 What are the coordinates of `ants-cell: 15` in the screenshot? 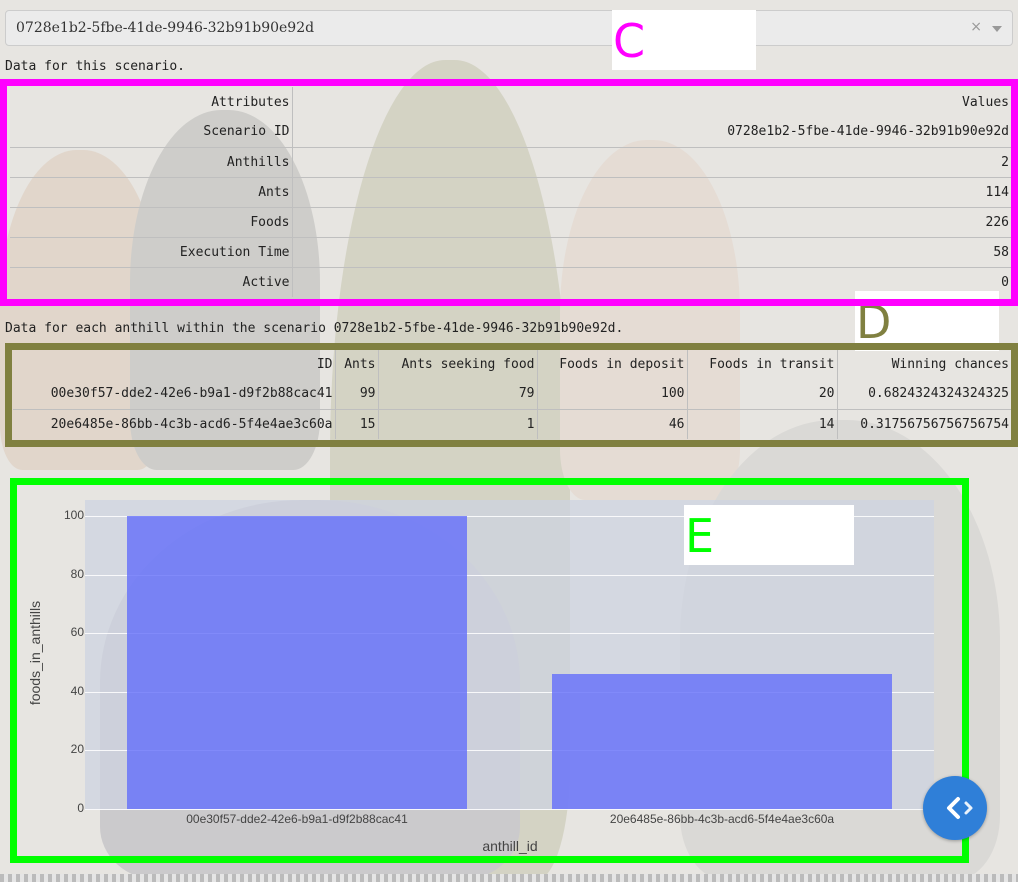 It's located at (356, 423).